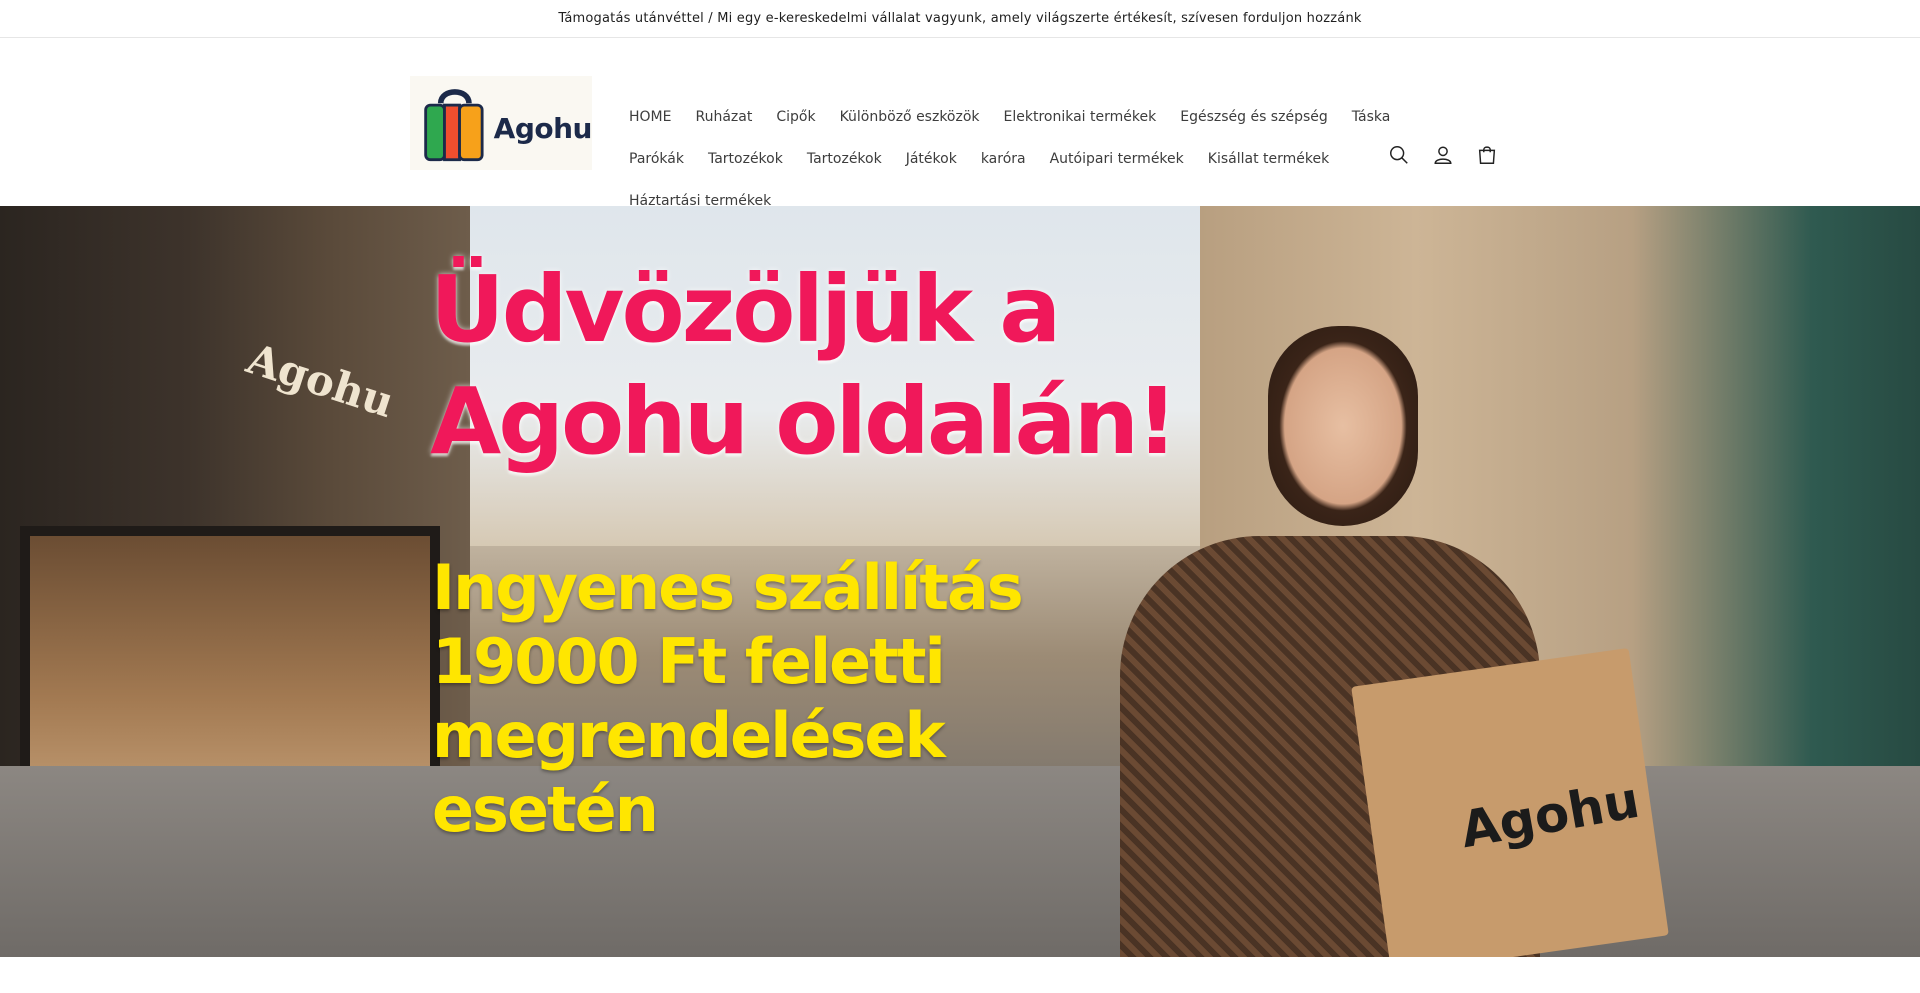 This screenshot has height=993, width=1920. I want to click on logo: Agohu, so click(501, 123).